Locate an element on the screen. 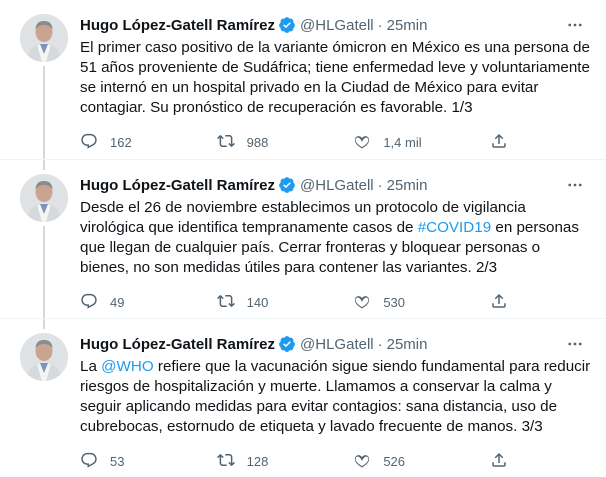 The height and width of the screenshot is (477, 606). like-count: 526 is located at coordinates (394, 461).